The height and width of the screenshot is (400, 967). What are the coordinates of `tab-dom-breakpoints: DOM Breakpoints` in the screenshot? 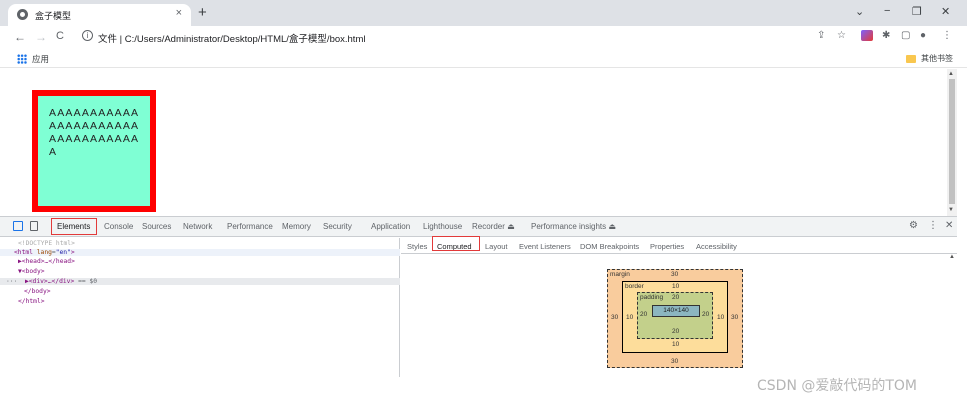 It's located at (609, 246).